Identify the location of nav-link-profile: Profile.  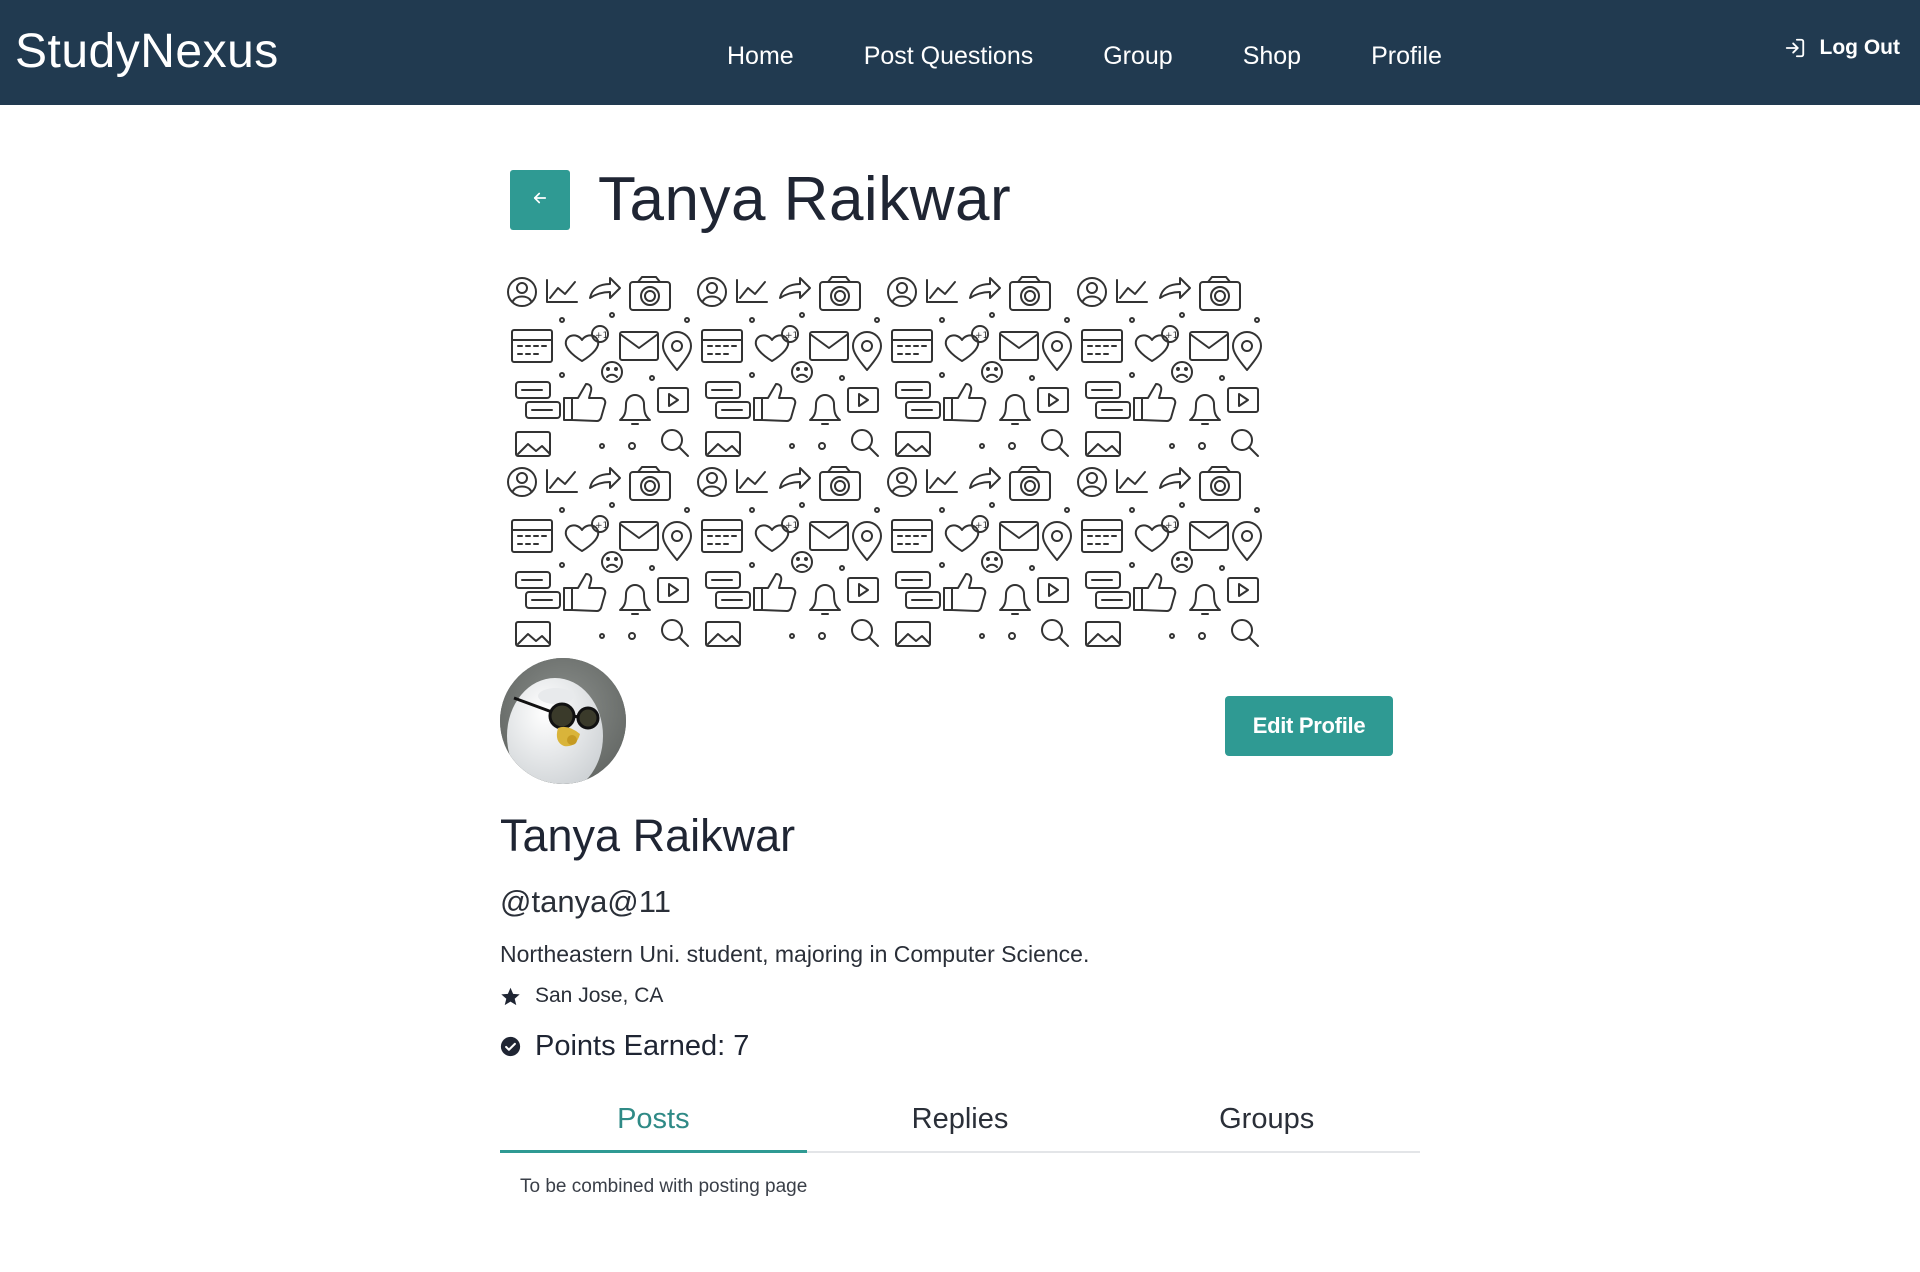
(1406, 56).